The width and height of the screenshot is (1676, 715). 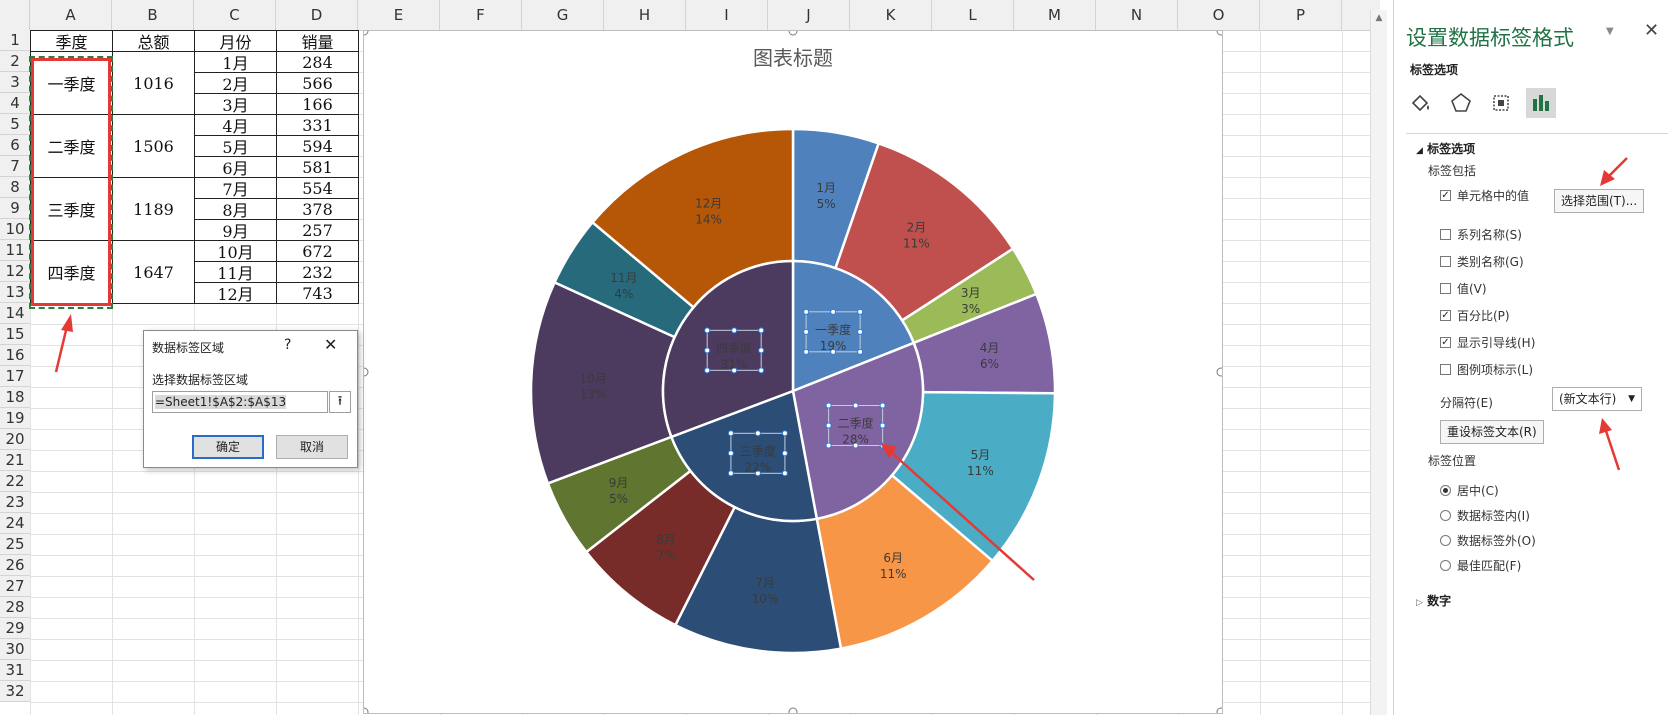 I want to click on sales-cell: 566, so click(x=317, y=83).